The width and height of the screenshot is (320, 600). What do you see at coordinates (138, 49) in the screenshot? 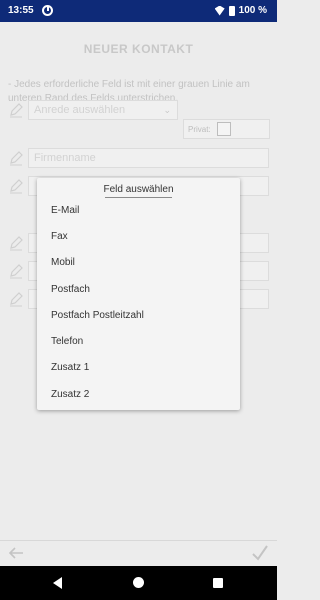
I see `page-title: NEUER KONTAKT` at bounding box center [138, 49].